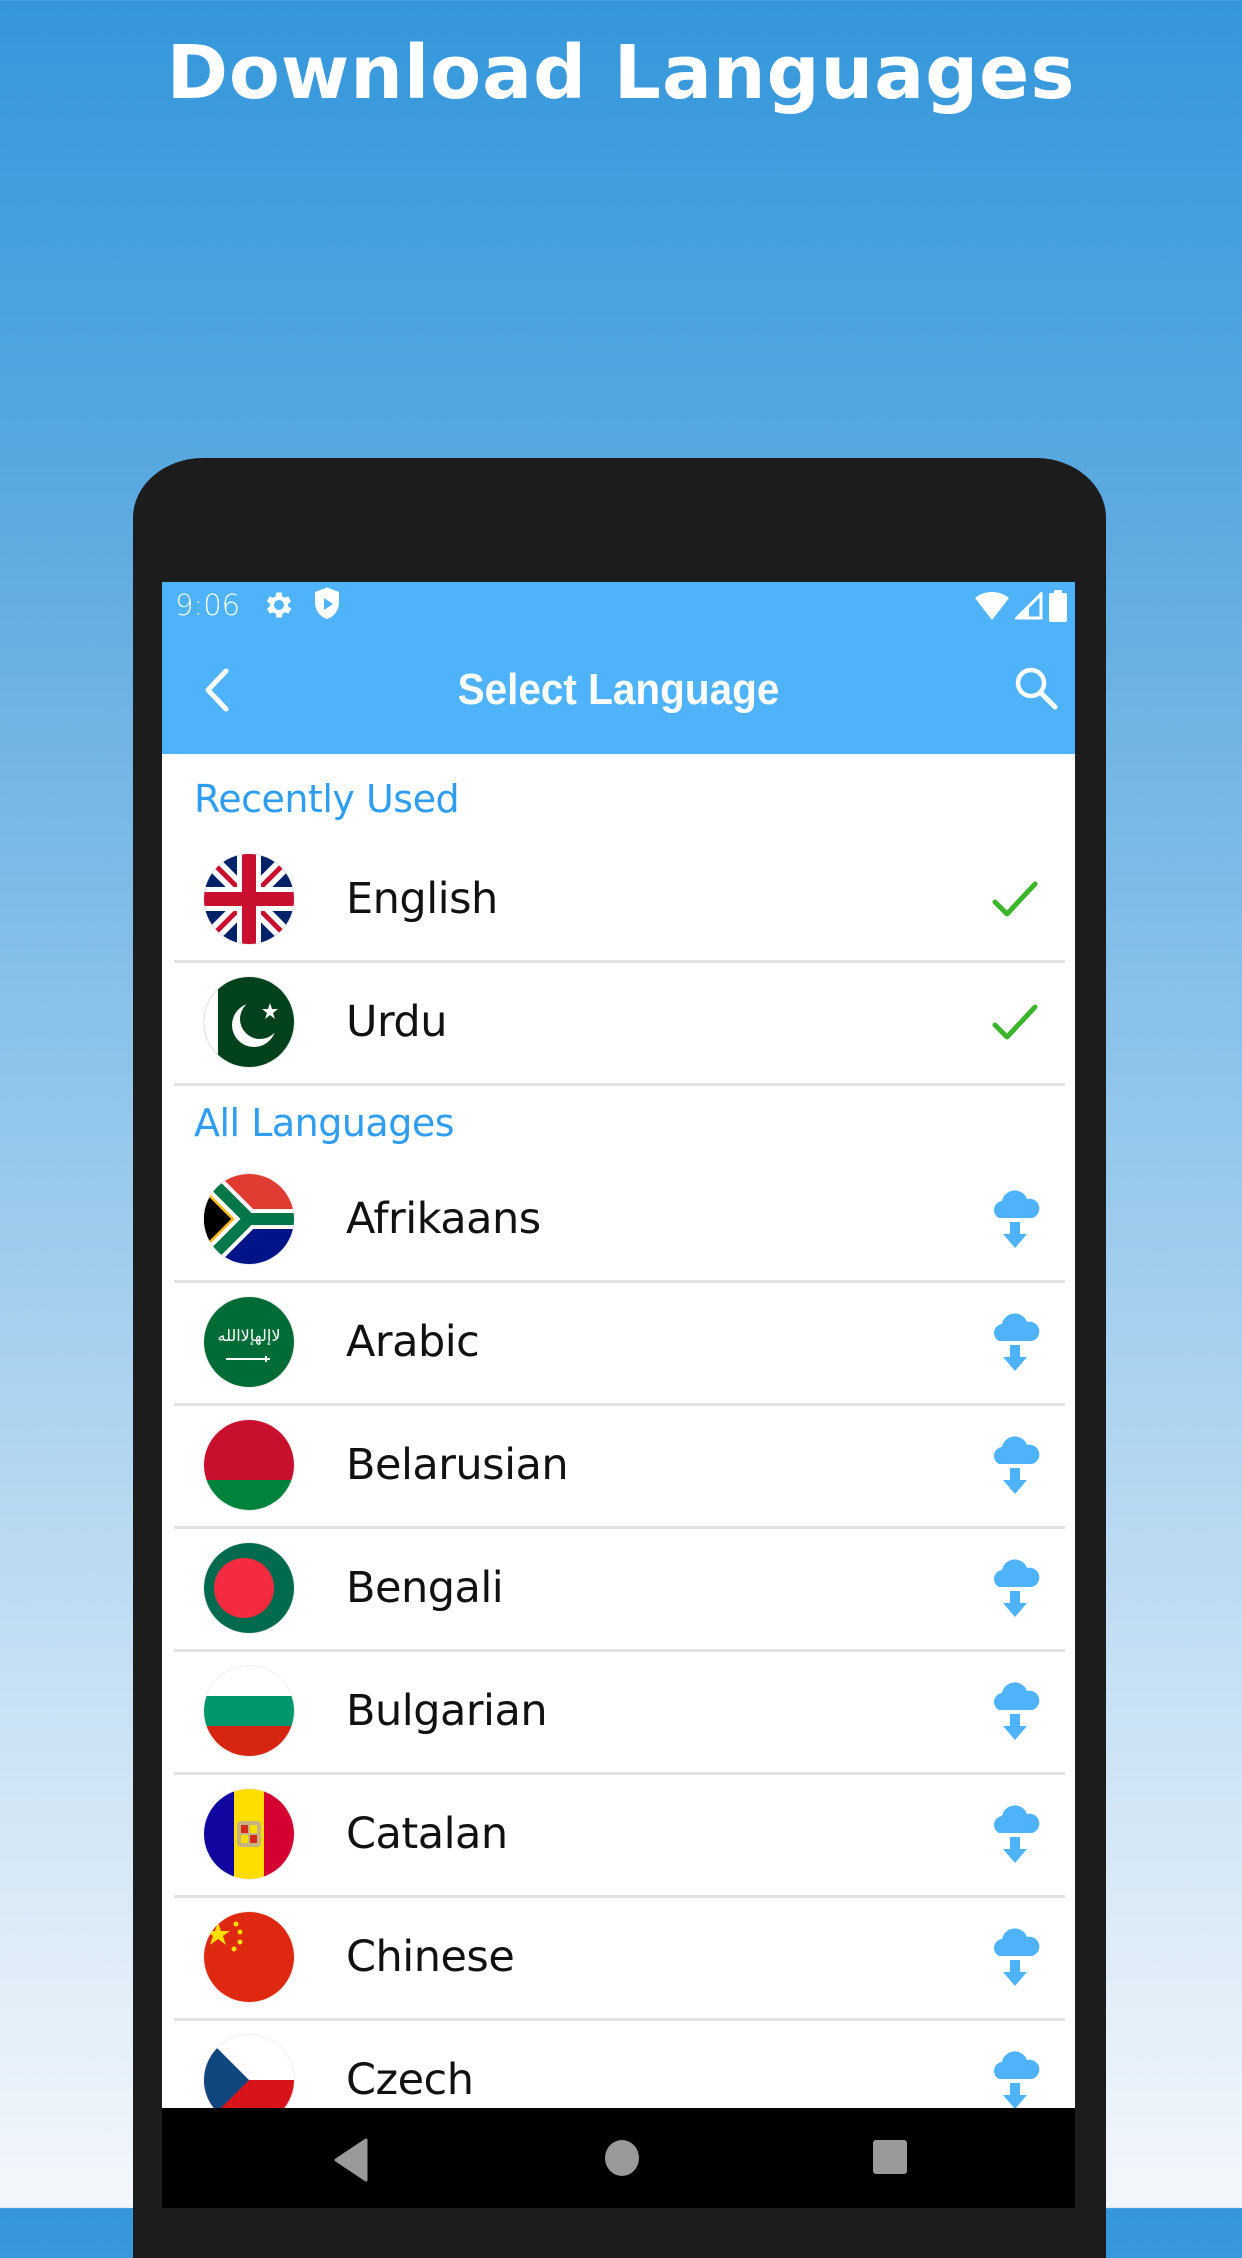 The height and width of the screenshot is (2258, 1242). What do you see at coordinates (249, 1588) in the screenshot?
I see `flag-bd-icon` at bounding box center [249, 1588].